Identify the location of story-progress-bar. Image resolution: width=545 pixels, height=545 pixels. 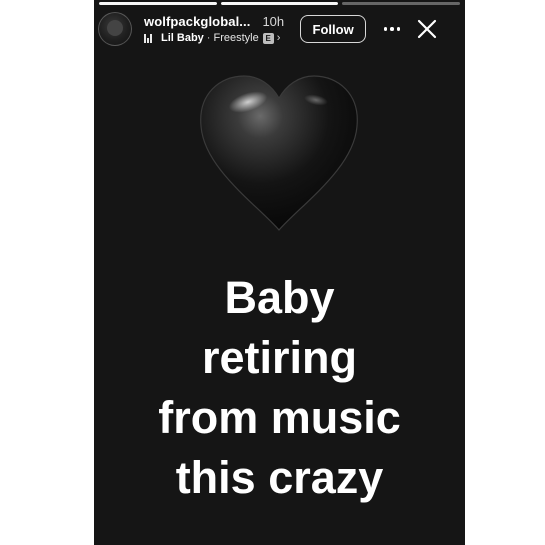
(280, 3).